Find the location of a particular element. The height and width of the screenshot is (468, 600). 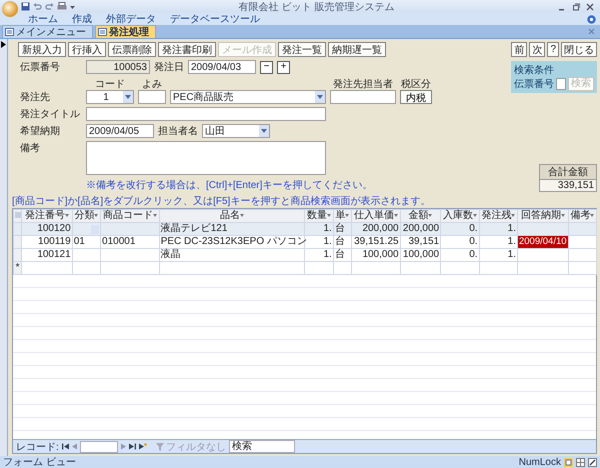

slip-number-search-field is located at coordinates (561, 84).